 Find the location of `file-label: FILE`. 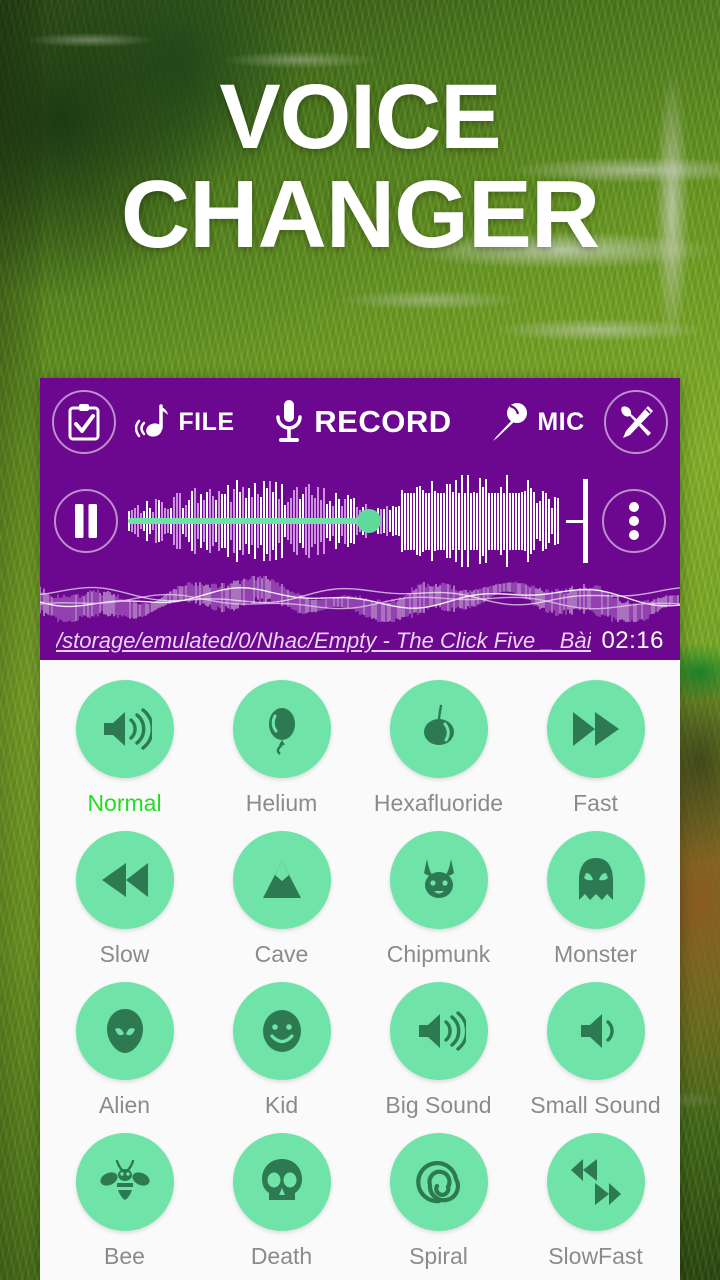

file-label: FILE is located at coordinates (206, 421).